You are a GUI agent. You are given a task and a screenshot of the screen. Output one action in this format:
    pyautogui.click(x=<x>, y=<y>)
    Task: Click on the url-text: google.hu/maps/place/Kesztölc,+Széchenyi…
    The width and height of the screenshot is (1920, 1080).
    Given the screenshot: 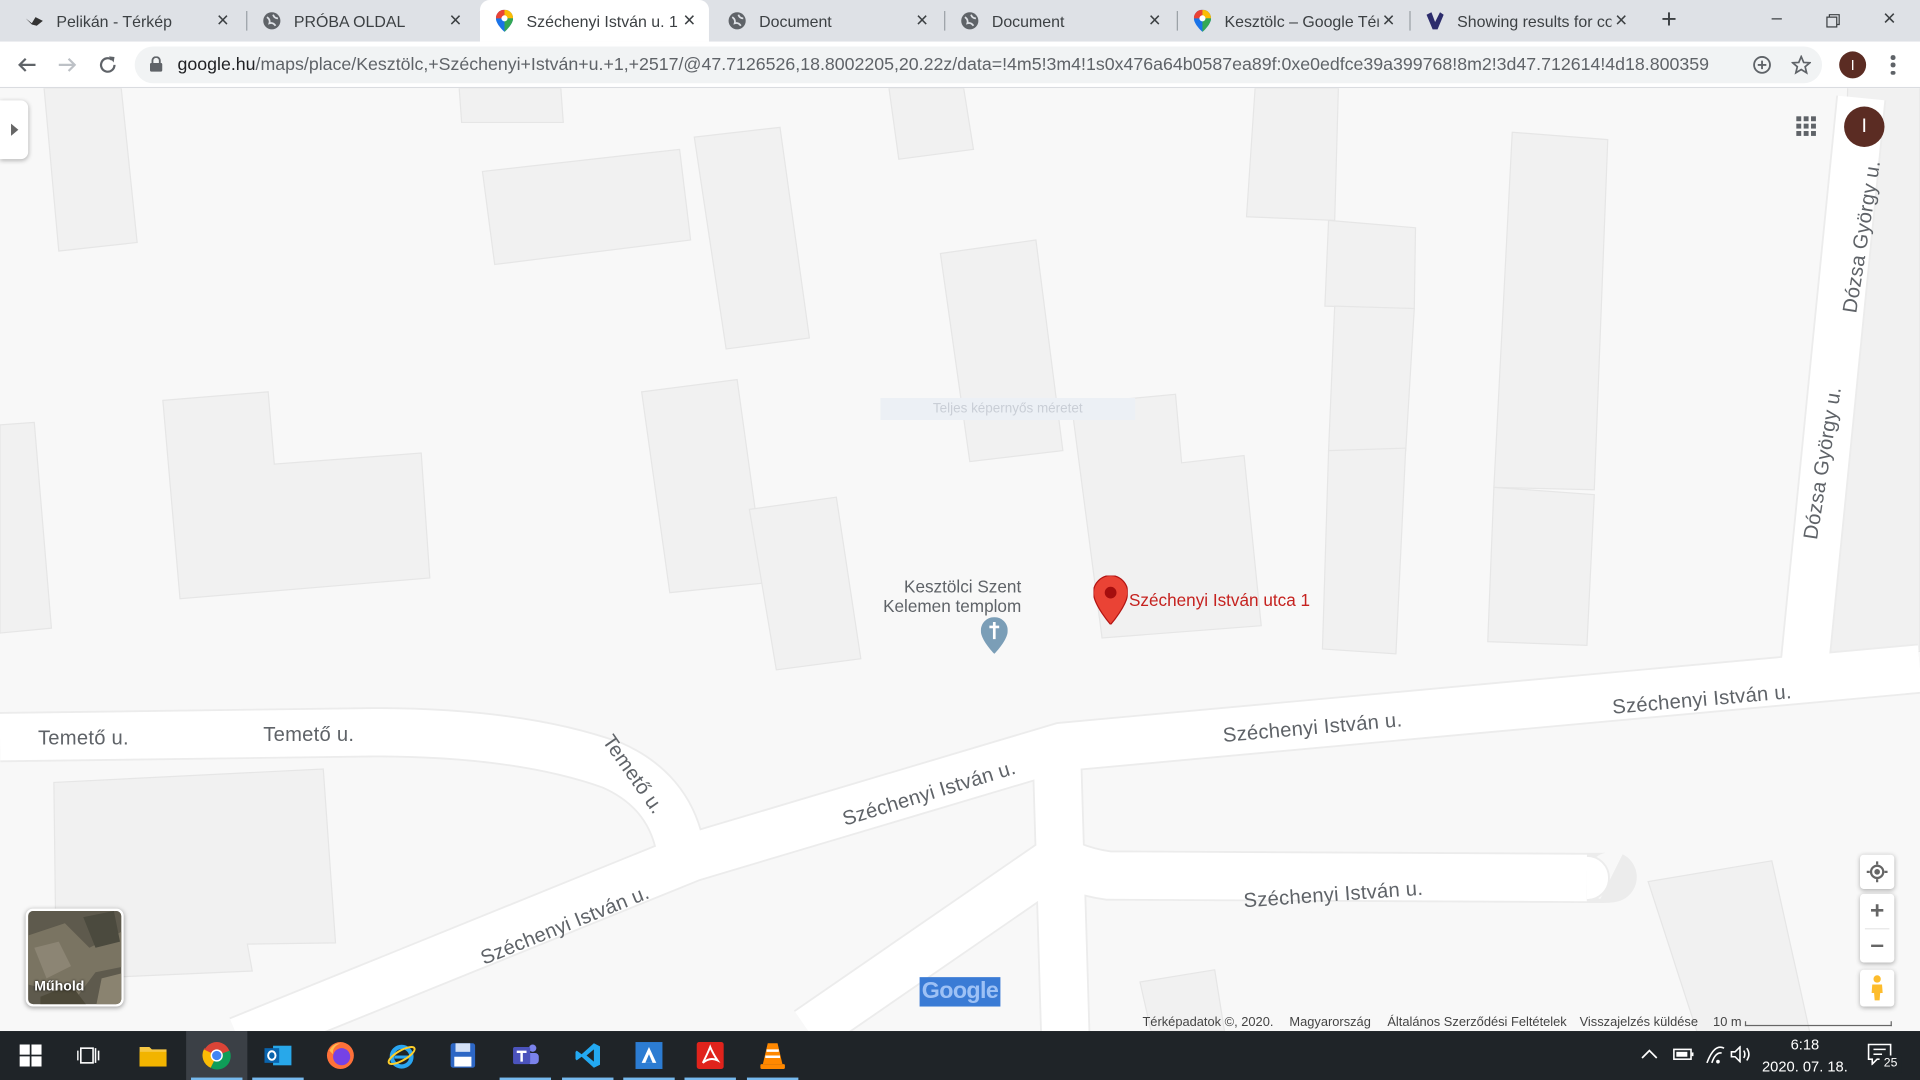 What is the action you would take?
    pyautogui.click(x=943, y=65)
    